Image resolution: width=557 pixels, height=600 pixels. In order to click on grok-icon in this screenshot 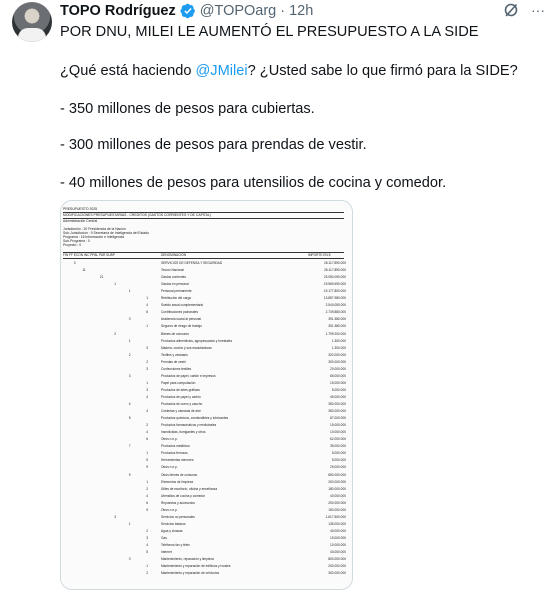, I will do `click(511, 10)`.